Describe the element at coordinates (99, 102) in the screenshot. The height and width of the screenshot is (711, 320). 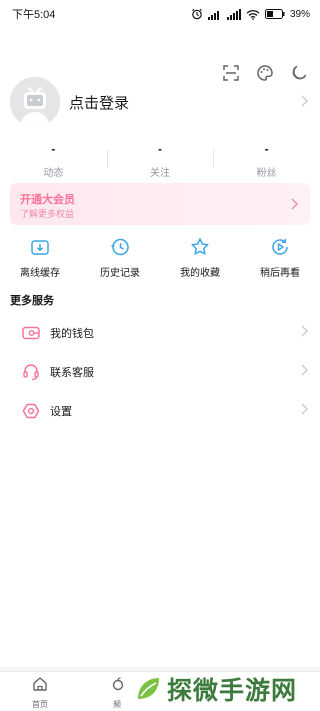
I see `login-prompt: 点击登录` at that location.